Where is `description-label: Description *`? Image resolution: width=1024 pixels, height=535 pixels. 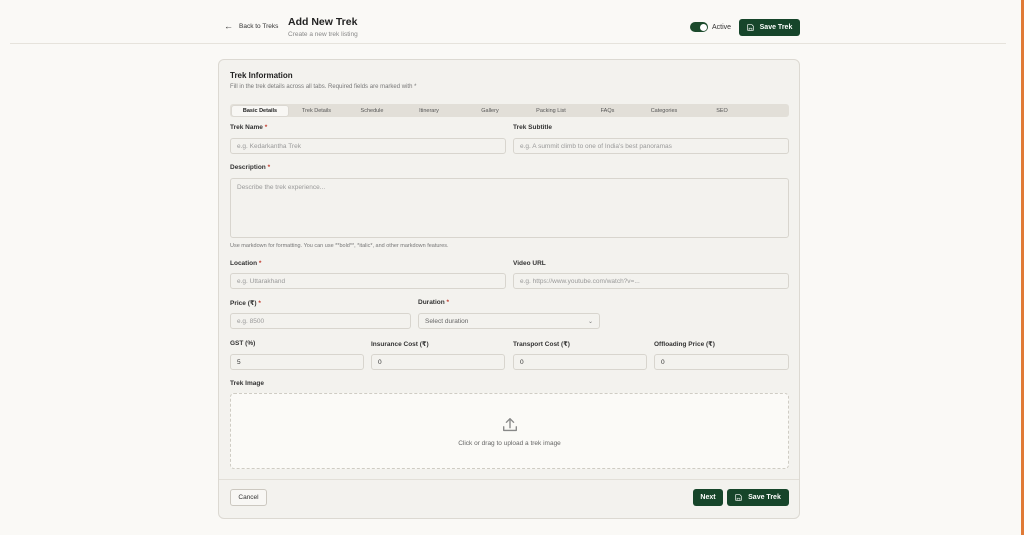 description-label: Description * is located at coordinates (250, 167).